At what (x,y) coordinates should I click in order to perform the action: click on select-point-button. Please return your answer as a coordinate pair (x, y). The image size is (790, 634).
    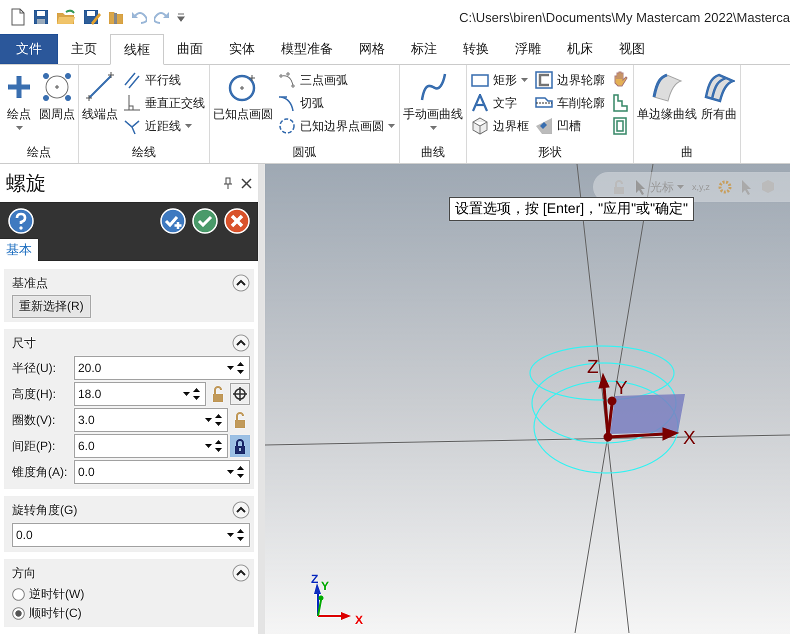
    Looking at the image, I should click on (240, 394).